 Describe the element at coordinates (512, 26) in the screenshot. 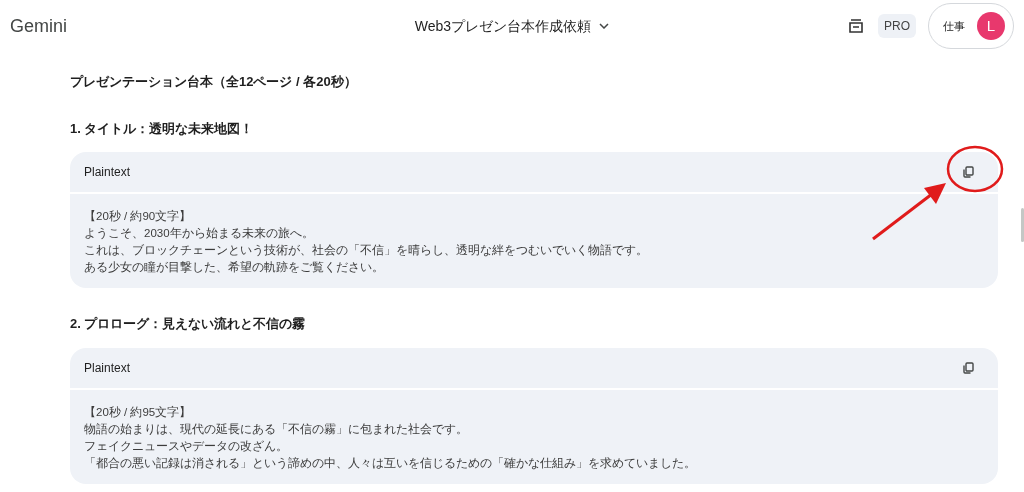

I see `chat-title-dropdown: Web3プレゼン台本作成依頼` at that location.